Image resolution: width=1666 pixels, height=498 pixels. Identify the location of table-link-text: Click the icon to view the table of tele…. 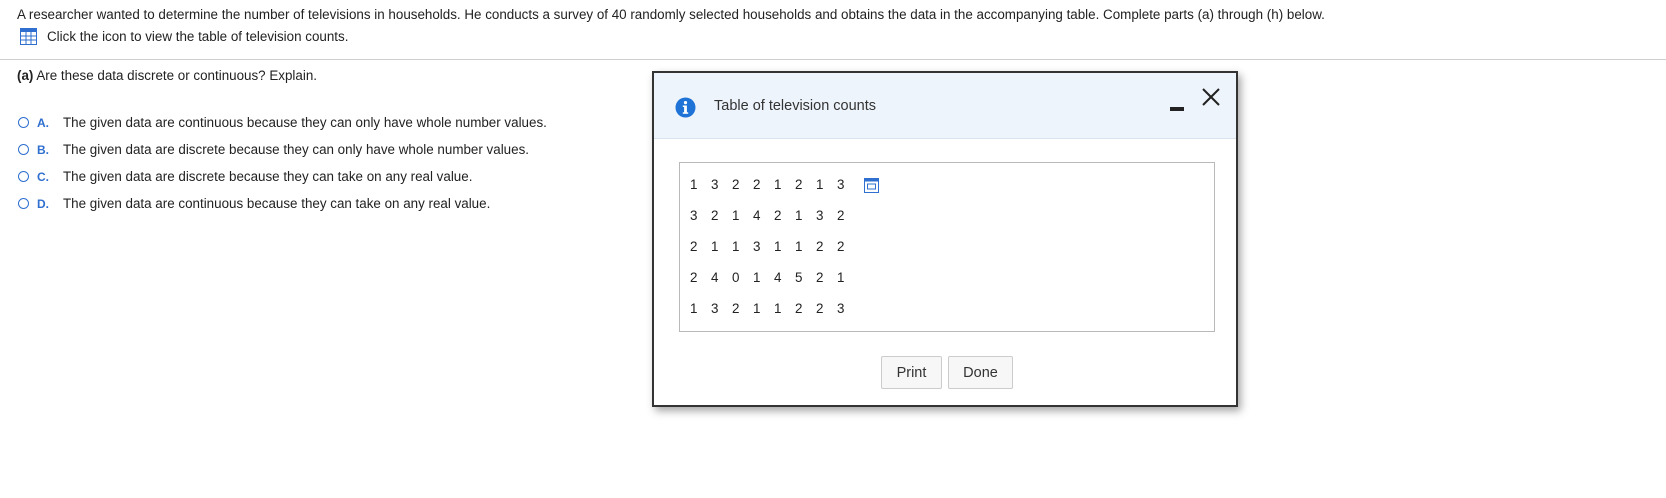
(198, 36).